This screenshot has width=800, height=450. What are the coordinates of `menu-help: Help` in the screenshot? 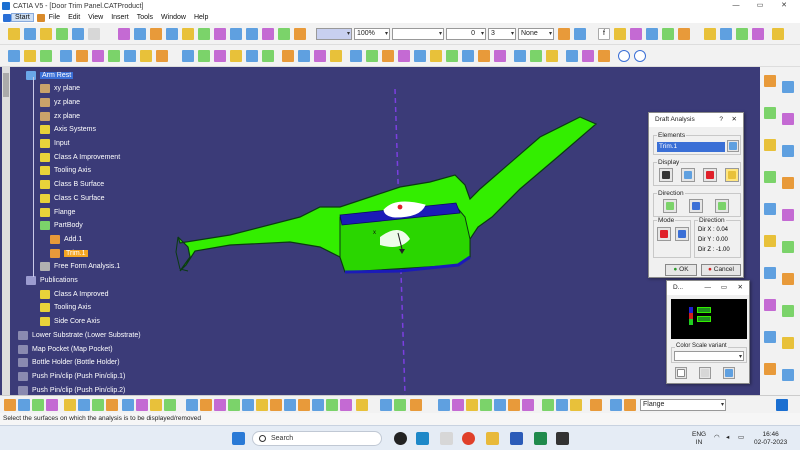 It's located at (201, 17).